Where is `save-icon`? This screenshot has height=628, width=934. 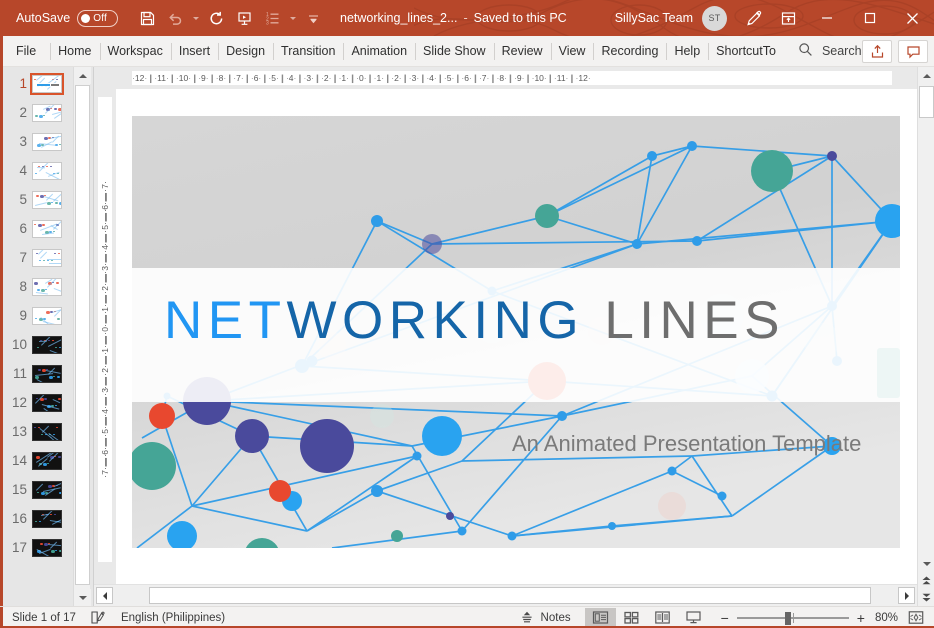 save-icon is located at coordinates (147, 18).